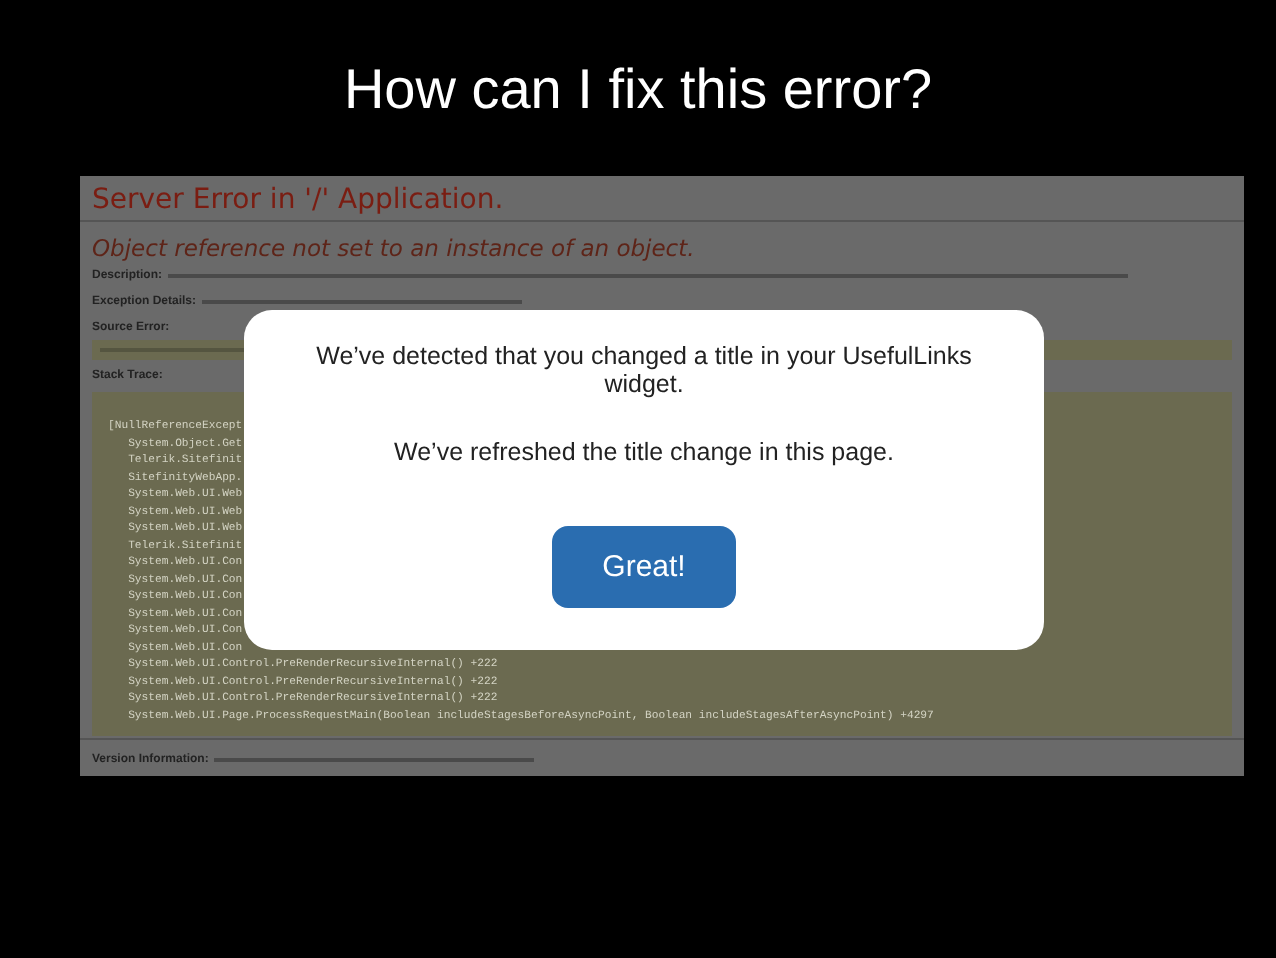 This screenshot has width=1276, height=958. What do you see at coordinates (644, 452) in the screenshot?
I see `dialog-message: We’ve refreshed the title change in this page.` at bounding box center [644, 452].